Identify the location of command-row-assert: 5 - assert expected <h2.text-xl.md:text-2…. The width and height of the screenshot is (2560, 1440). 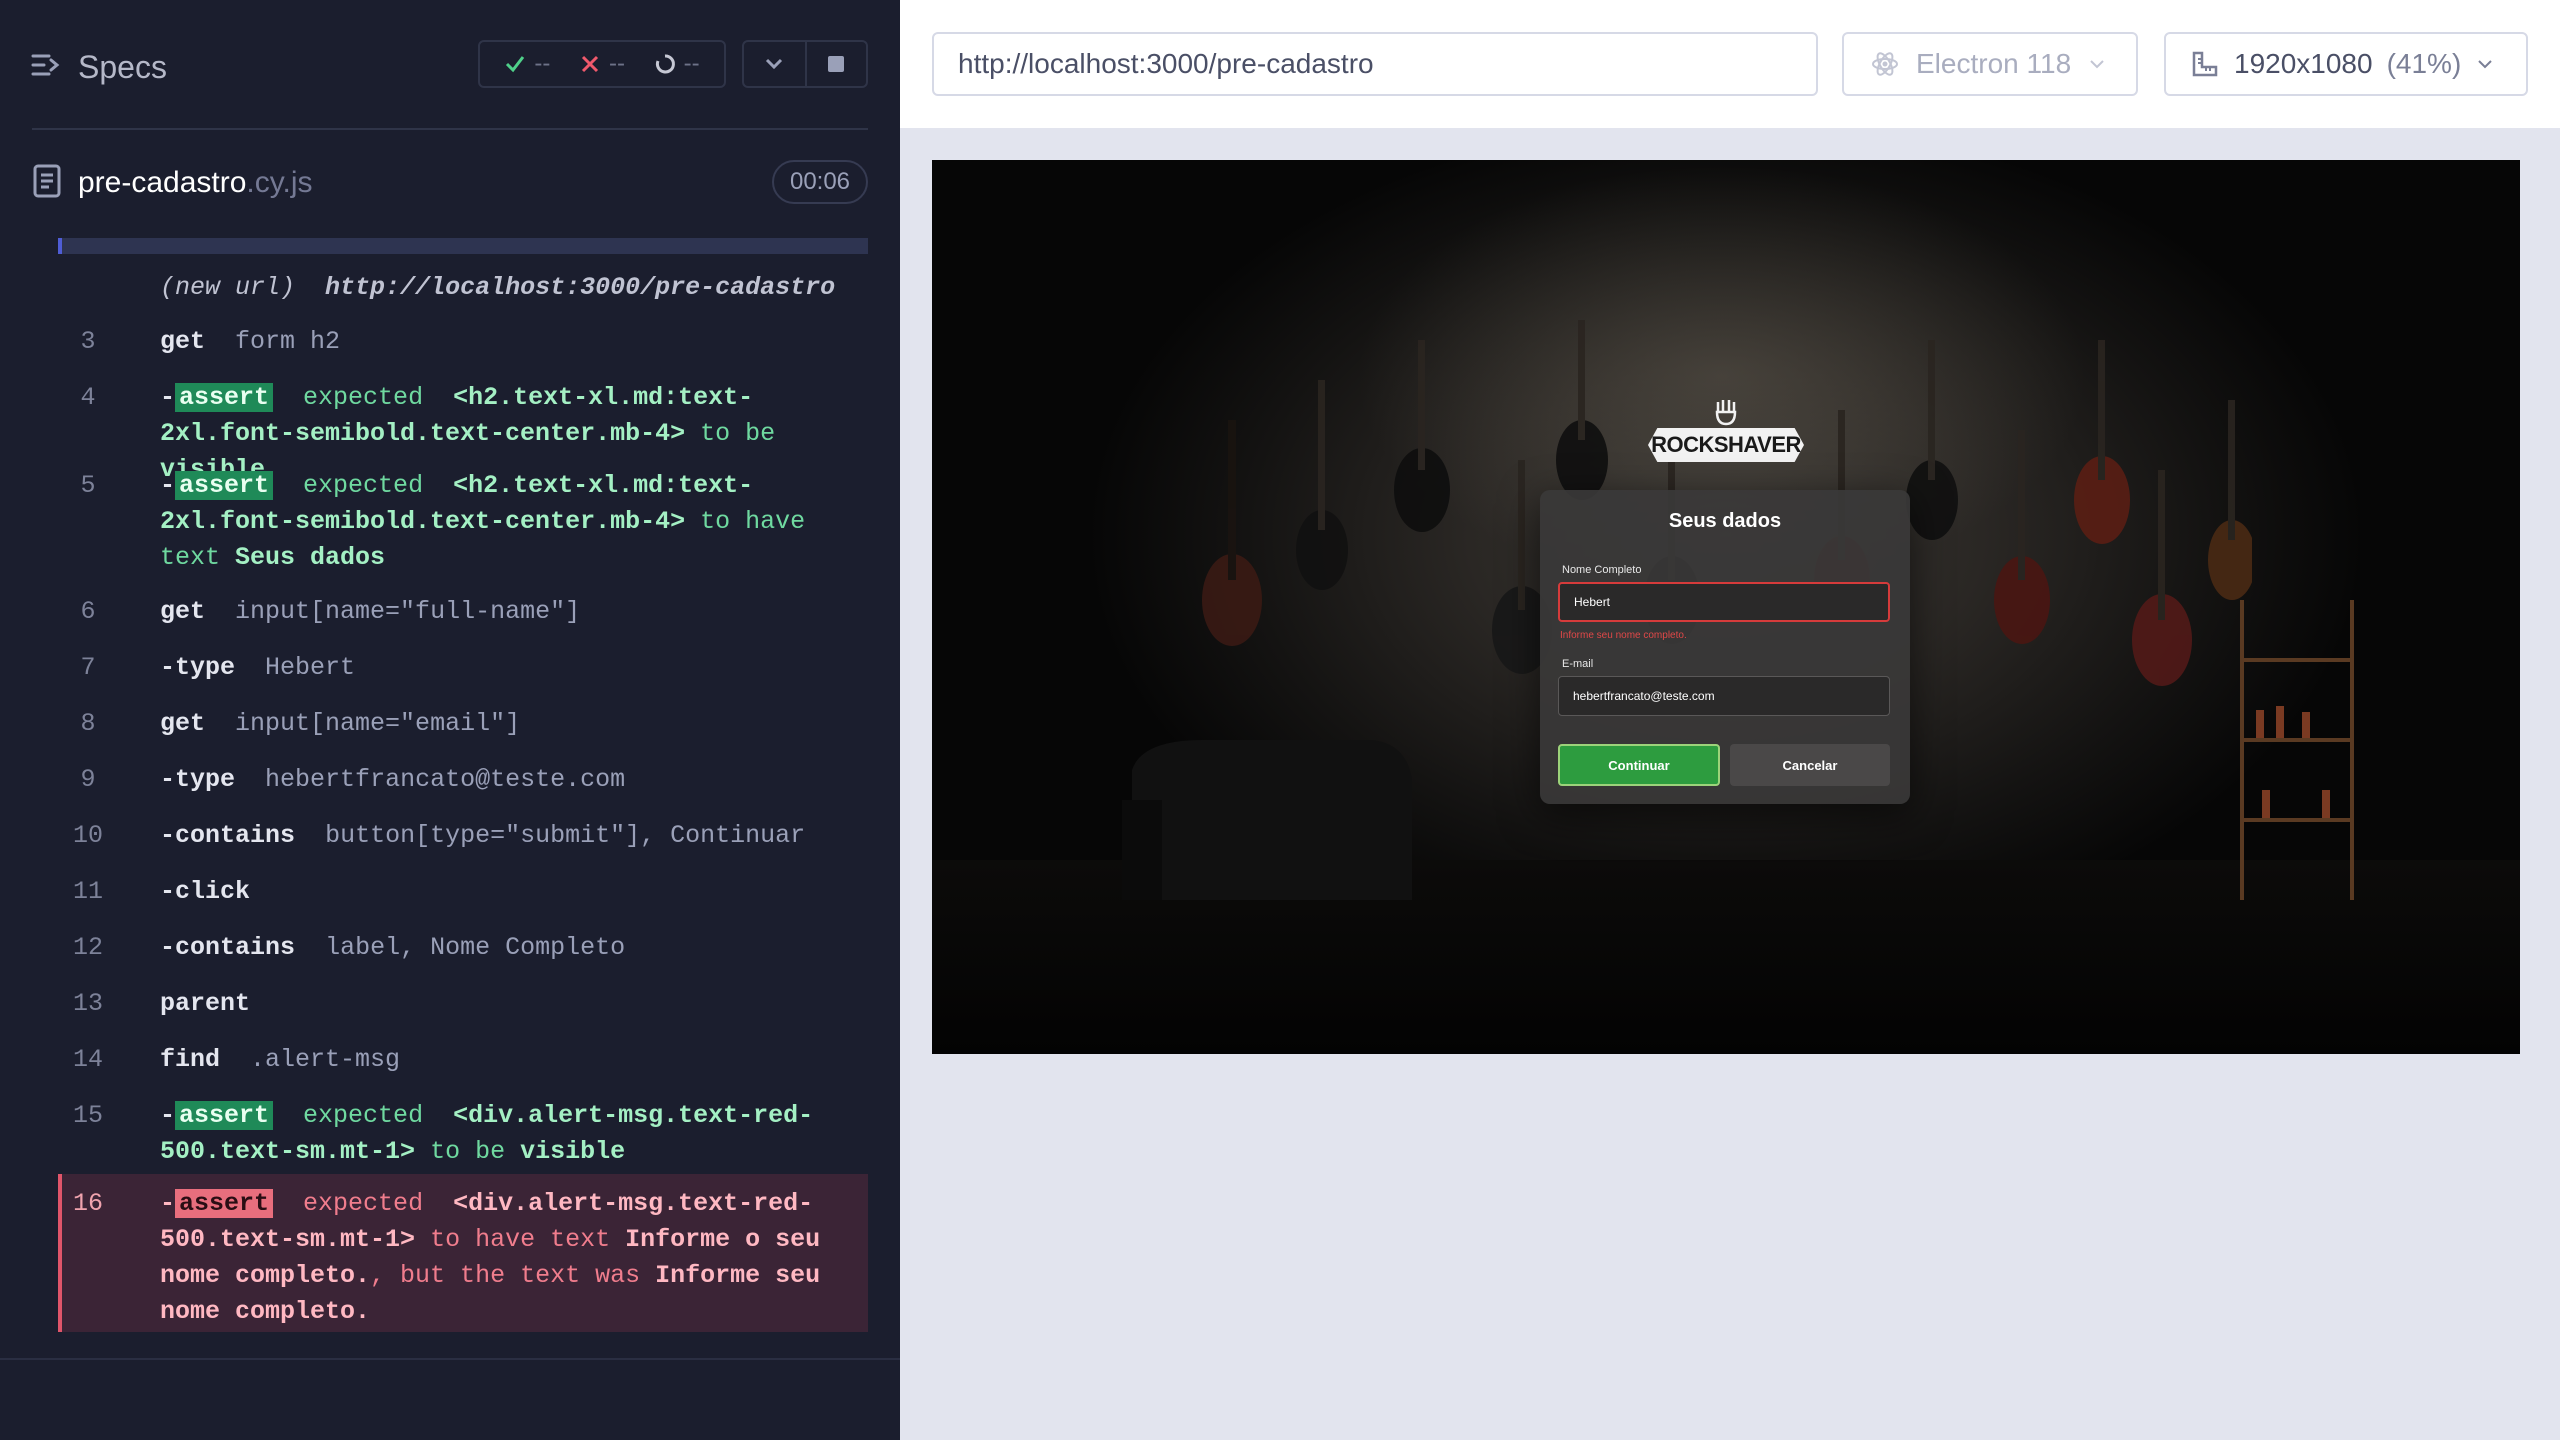
(463, 524).